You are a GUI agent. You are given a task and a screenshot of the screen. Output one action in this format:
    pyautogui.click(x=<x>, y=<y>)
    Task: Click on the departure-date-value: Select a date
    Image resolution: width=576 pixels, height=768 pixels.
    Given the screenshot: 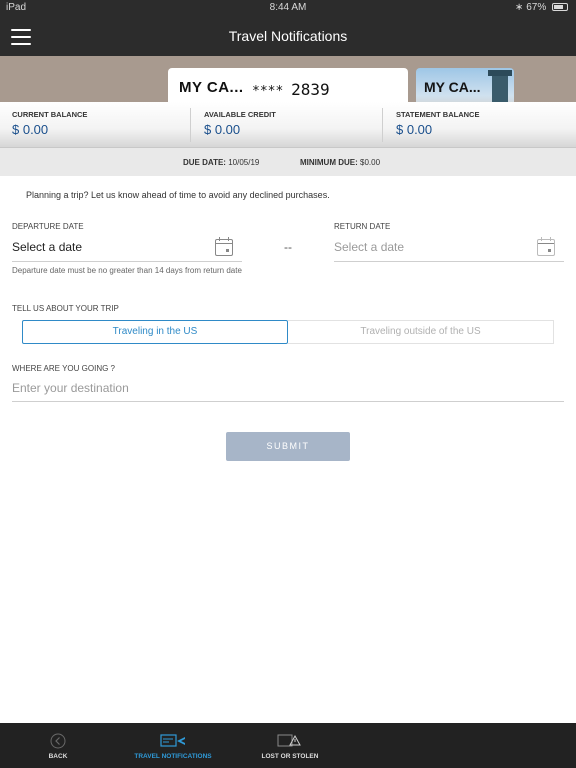 What is the action you would take?
    pyautogui.click(x=47, y=247)
    